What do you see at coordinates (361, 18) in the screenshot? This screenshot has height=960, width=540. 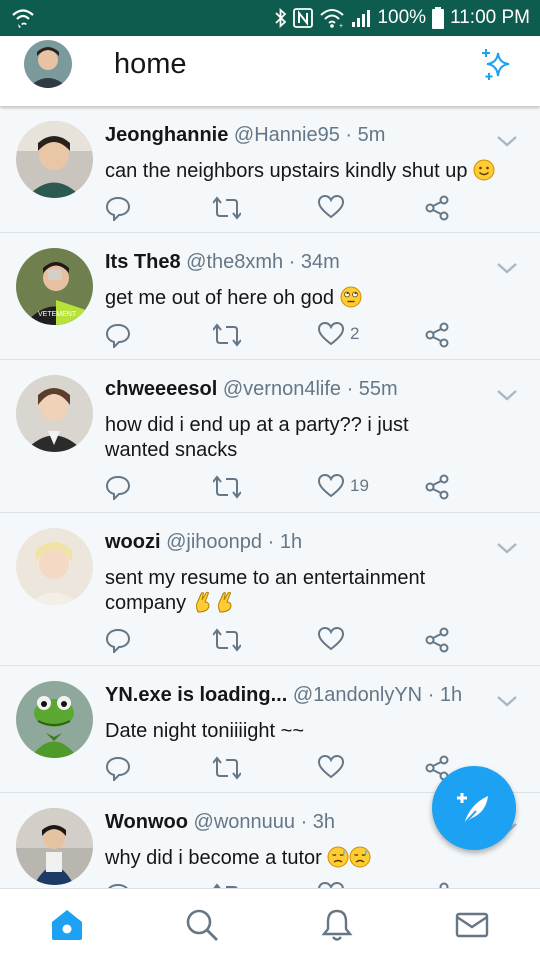 I see `signal-icon` at bounding box center [361, 18].